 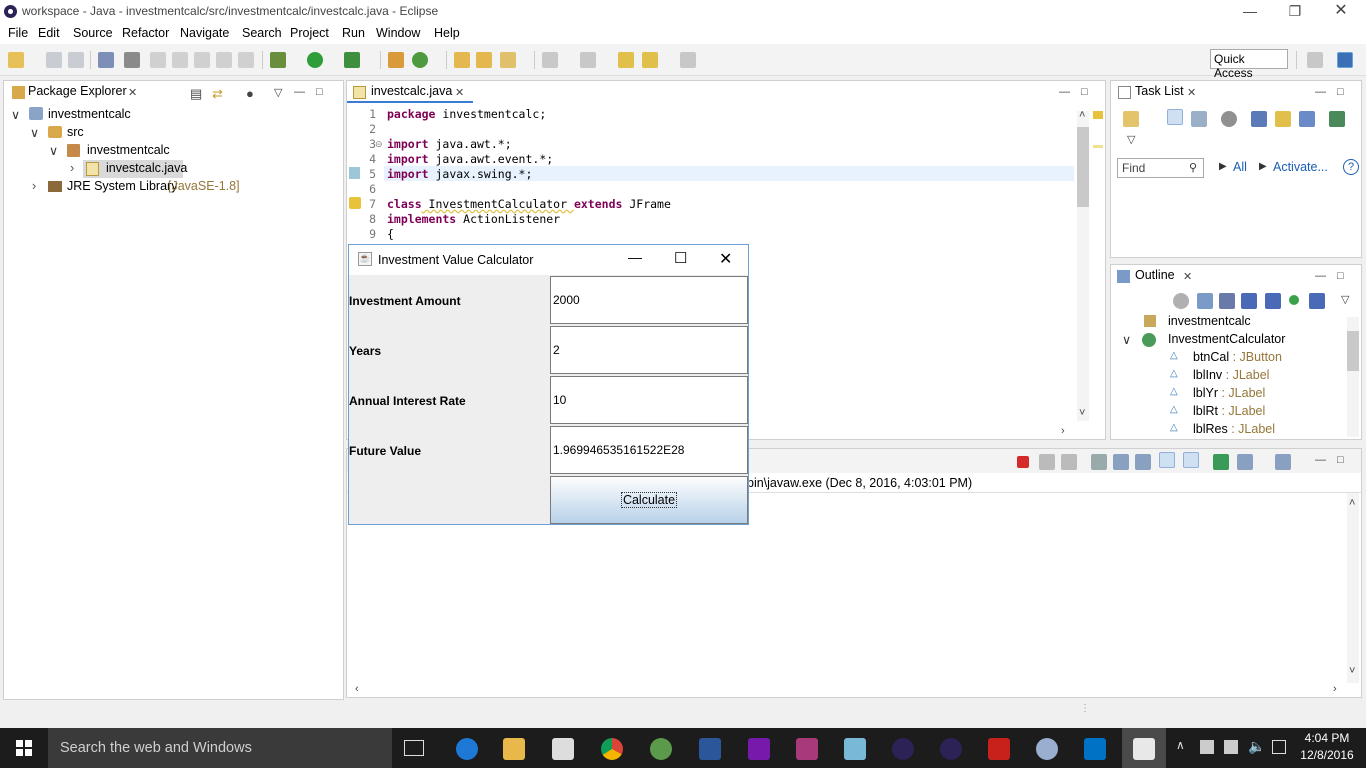 I want to click on open-console-icon, so click(x=1283, y=462).